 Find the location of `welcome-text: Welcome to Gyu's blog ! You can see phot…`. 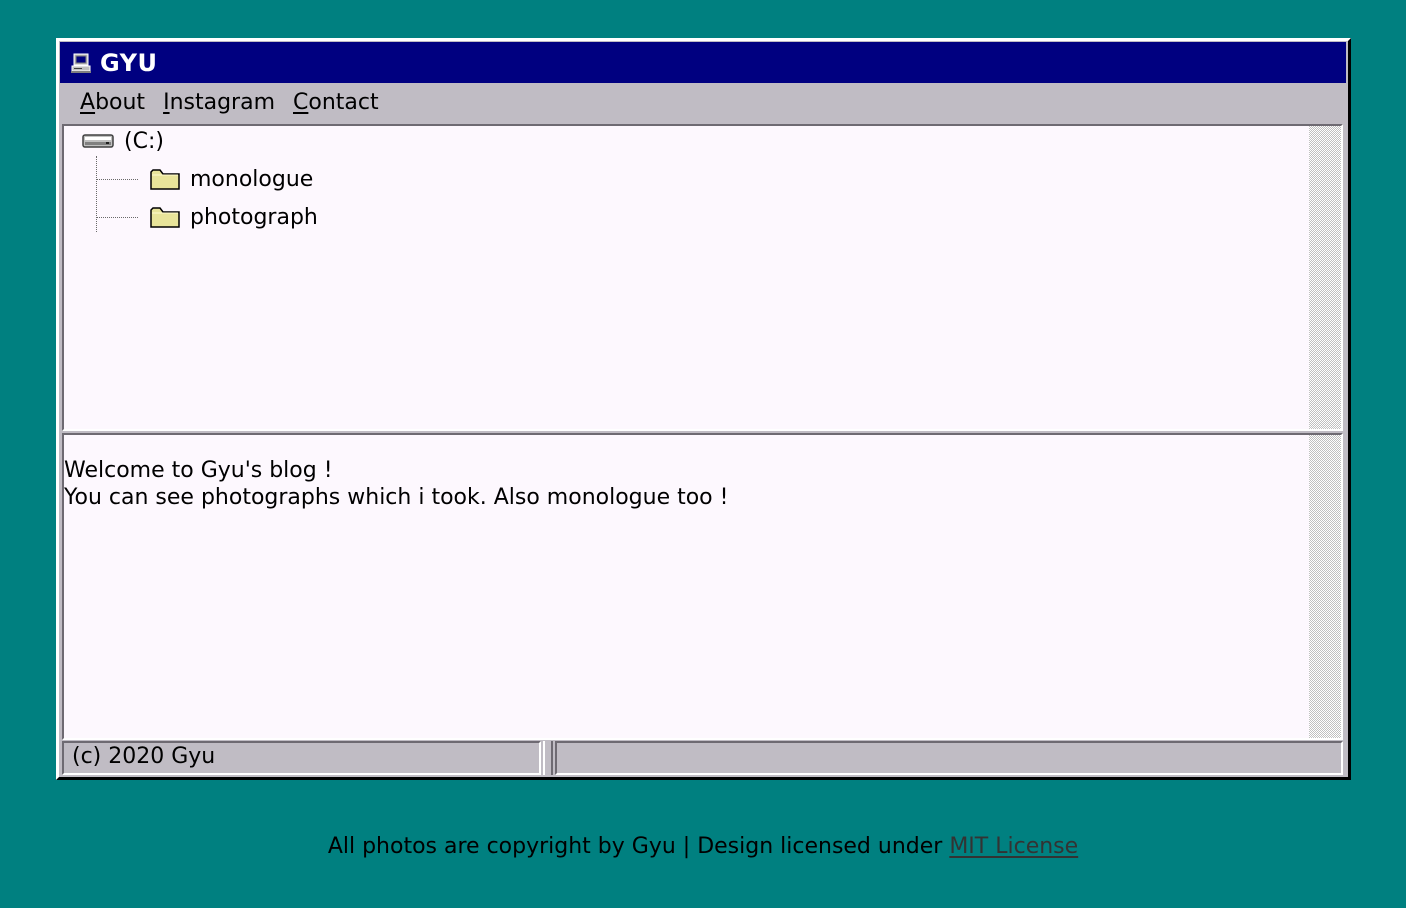

welcome-text: Welcome to Gyu's blog ! You can see phot… is located at coordinates (396, 484).